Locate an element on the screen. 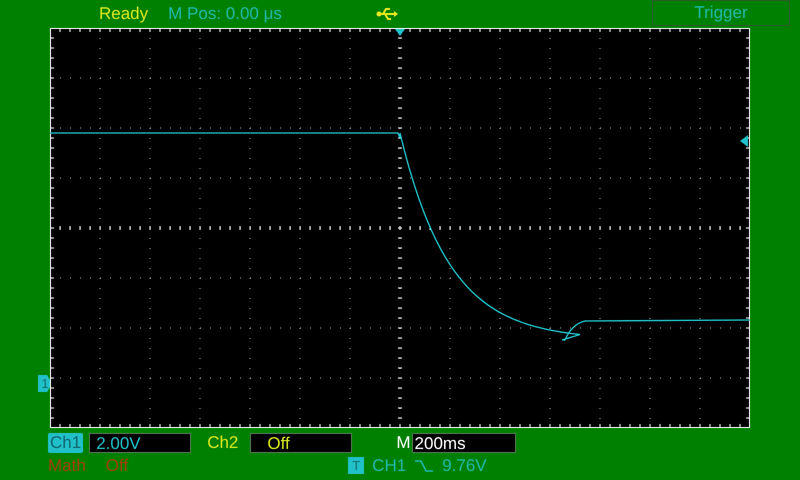 This screenshot has width=800, height=480. math-value: Off is located at coordinates (117, 466).